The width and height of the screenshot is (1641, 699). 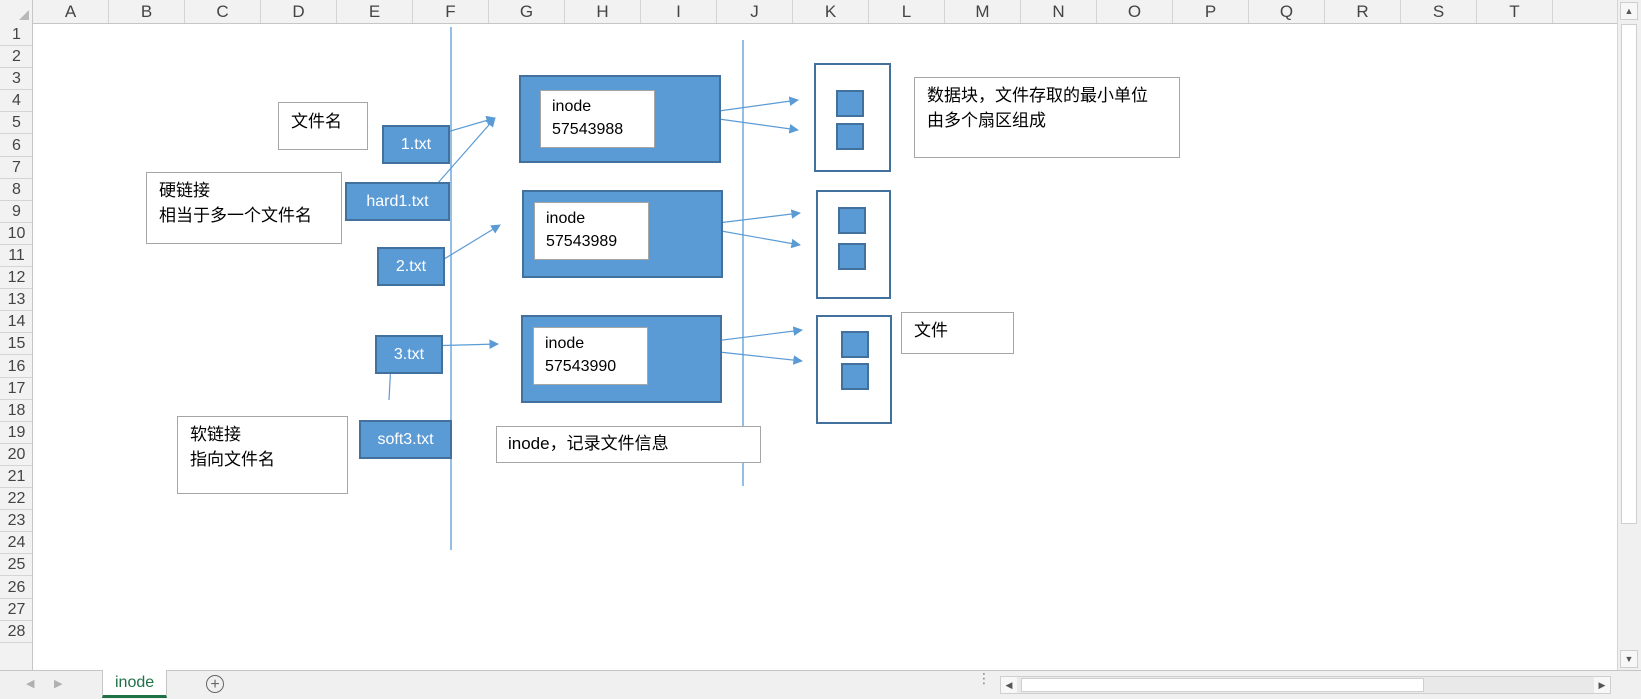 What do you see at coordinates (16, 57) in the screenshot?
I see `row-header-2: 2` at bounding box center [16, 57].